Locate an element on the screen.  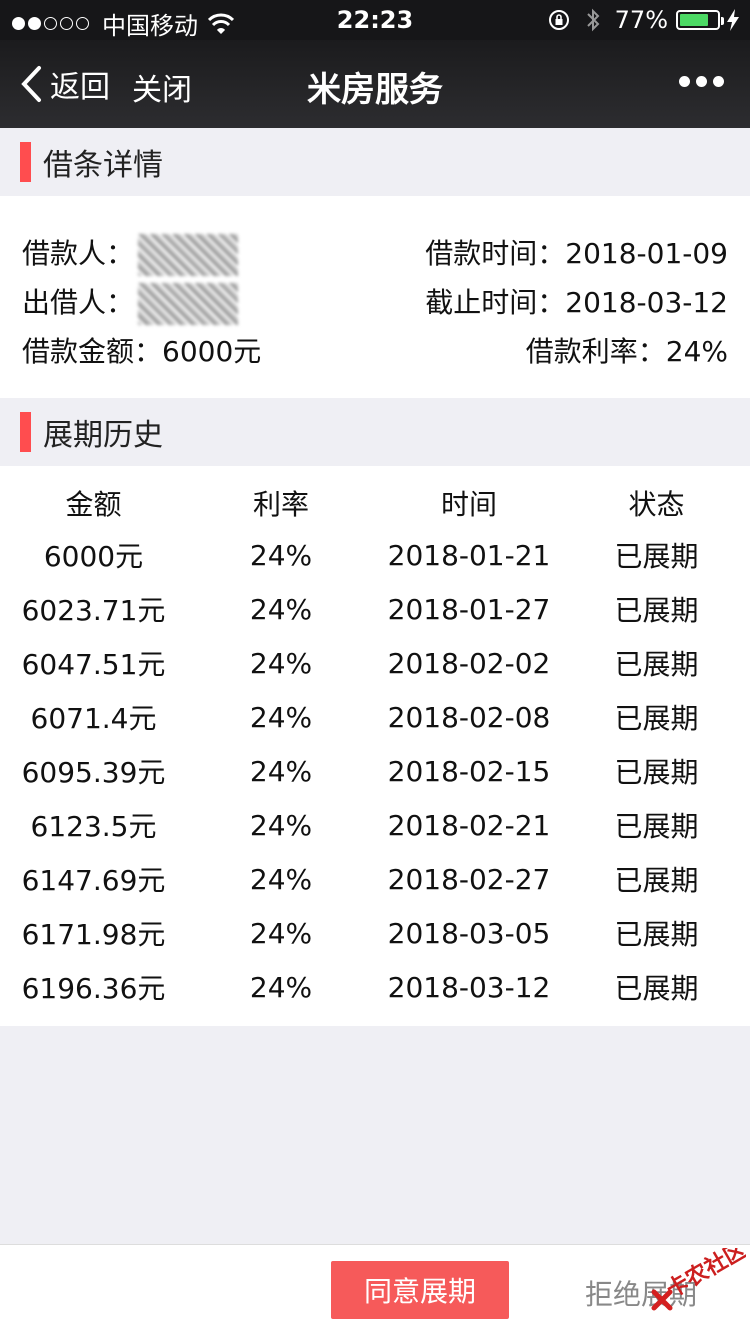
cell-amount: 6000元 is located at coordinates (93, 556).